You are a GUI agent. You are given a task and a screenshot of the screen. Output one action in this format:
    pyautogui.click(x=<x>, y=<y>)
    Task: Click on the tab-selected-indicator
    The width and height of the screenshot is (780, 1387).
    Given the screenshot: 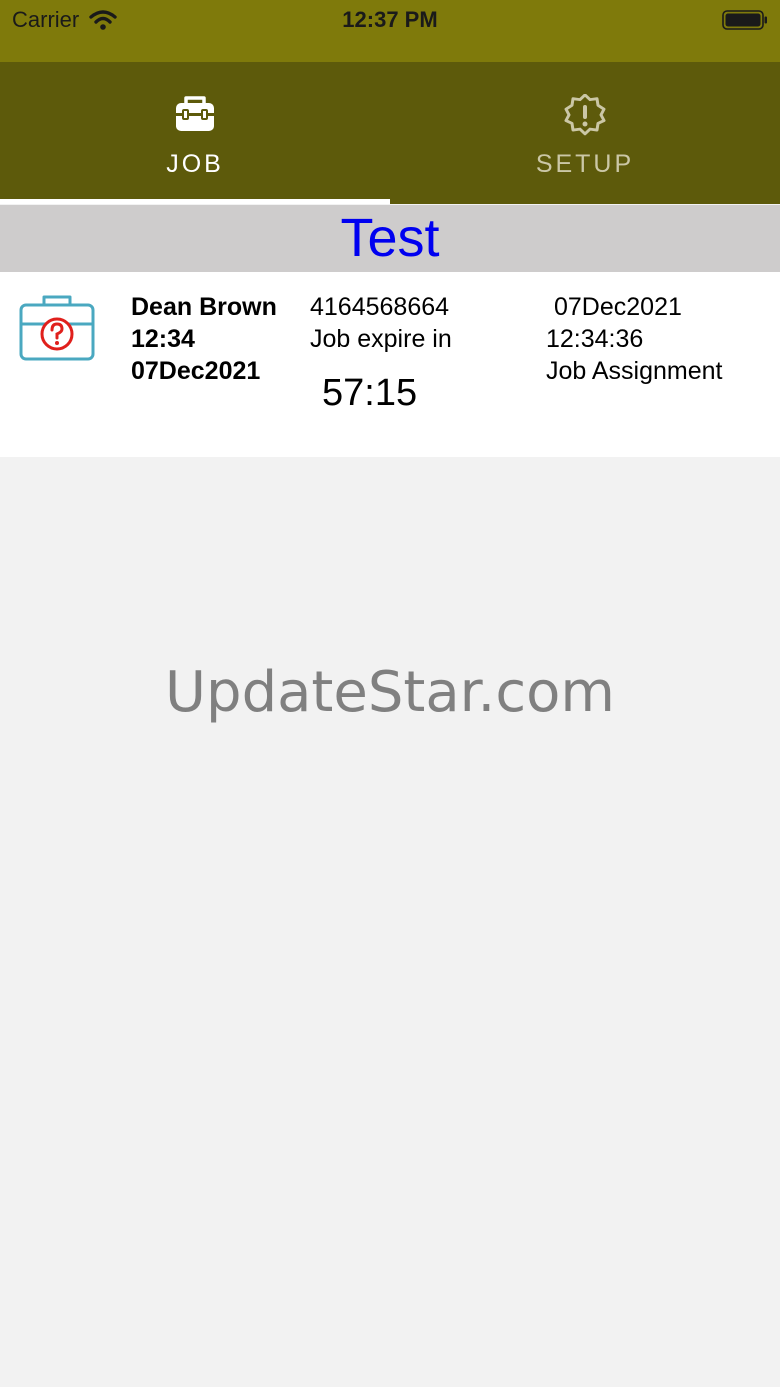 What is the action you would take?
    pyautogui.click(x=195, y=201)
    